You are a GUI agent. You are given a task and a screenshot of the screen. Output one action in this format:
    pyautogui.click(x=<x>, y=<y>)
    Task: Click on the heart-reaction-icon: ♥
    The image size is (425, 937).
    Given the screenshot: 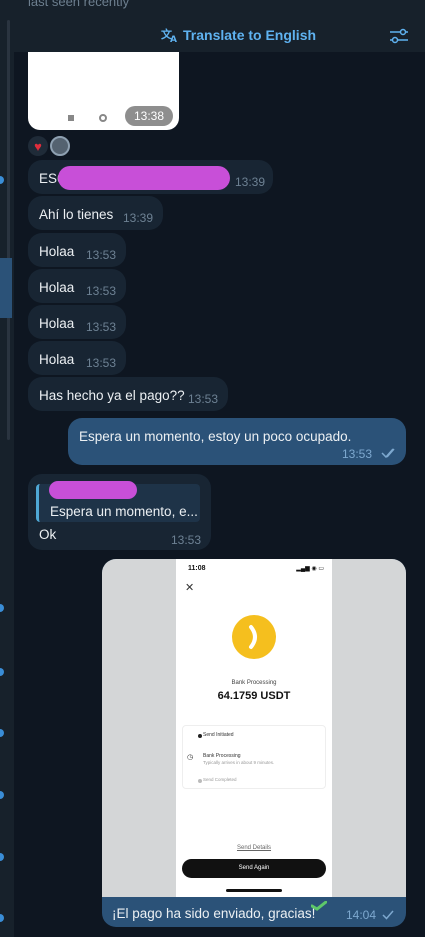 What is the action you would take?
    pyautogui.click(x=38, y=146)
    